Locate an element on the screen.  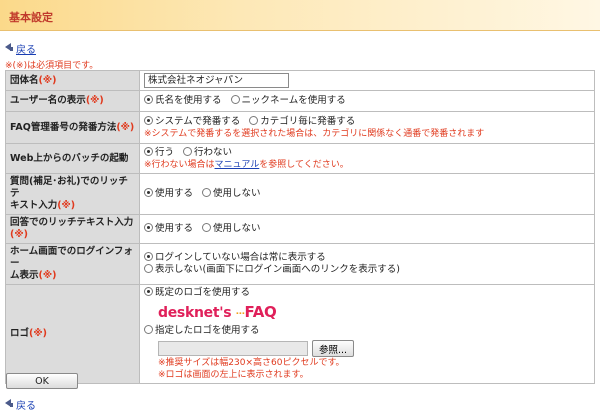
faq-numbering-option-system: システムで発番する is located at coordinates (192, 121).